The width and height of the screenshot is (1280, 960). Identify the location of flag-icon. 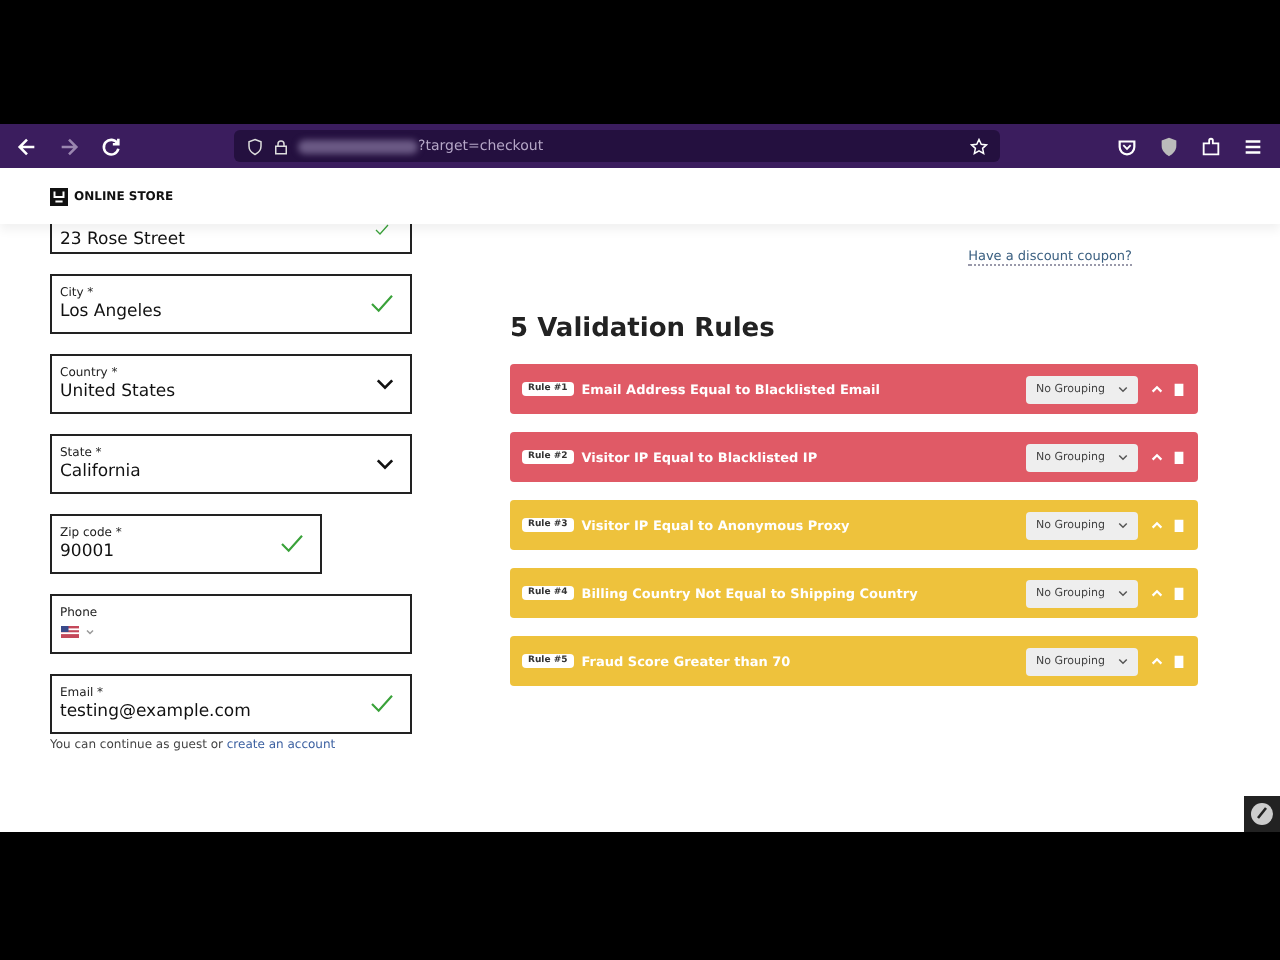
(70, 632).